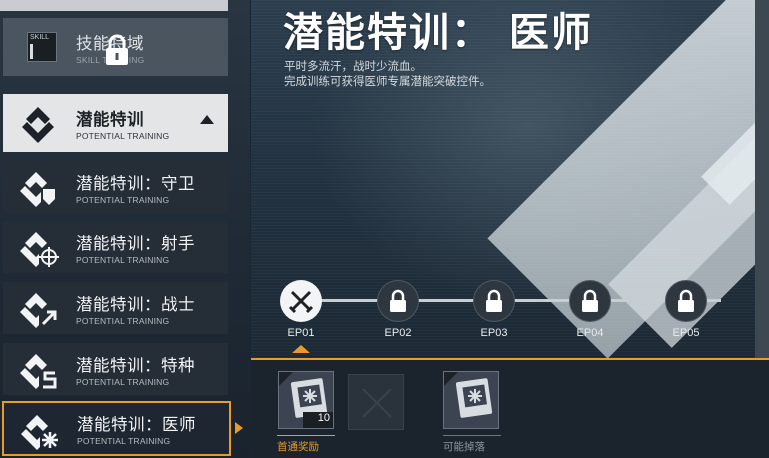 This screenshot has height=458, width=769. I want to click on crossed-swords-icon, so click(301, 302).